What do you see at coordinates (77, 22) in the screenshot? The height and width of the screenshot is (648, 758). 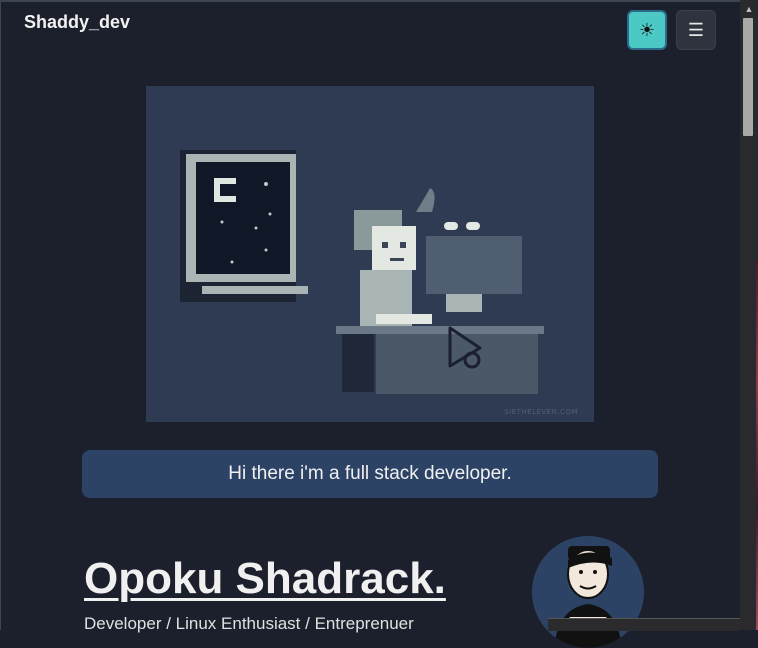 I see `site-brand: Shaddy_dev` at bounding box center [77, 22].